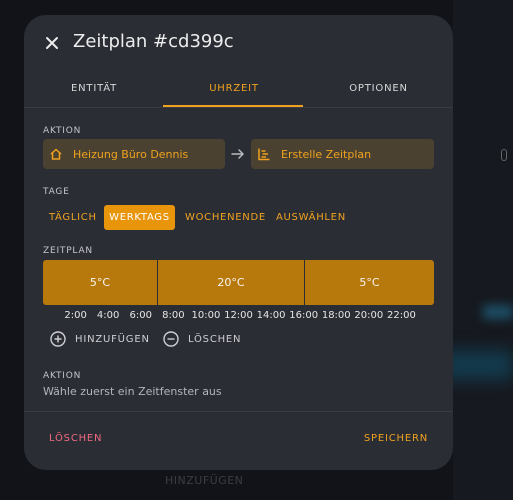 The width and height of the screenshot is (513, 500). What do you see at coordinates (153, 41) in the screenshot?
I see `dialog-title: Zeitplan #cd399c` at bounding box center [153, 41].